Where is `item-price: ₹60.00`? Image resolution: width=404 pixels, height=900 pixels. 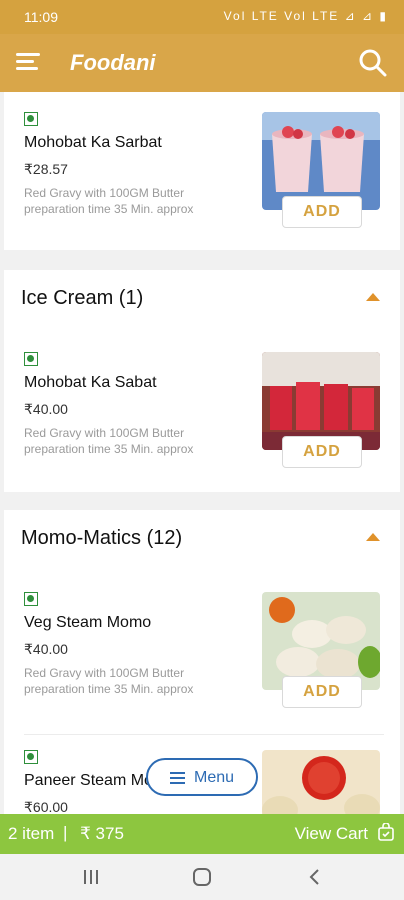 item-price: ₹60.00 is located at coordinates (46, 806).